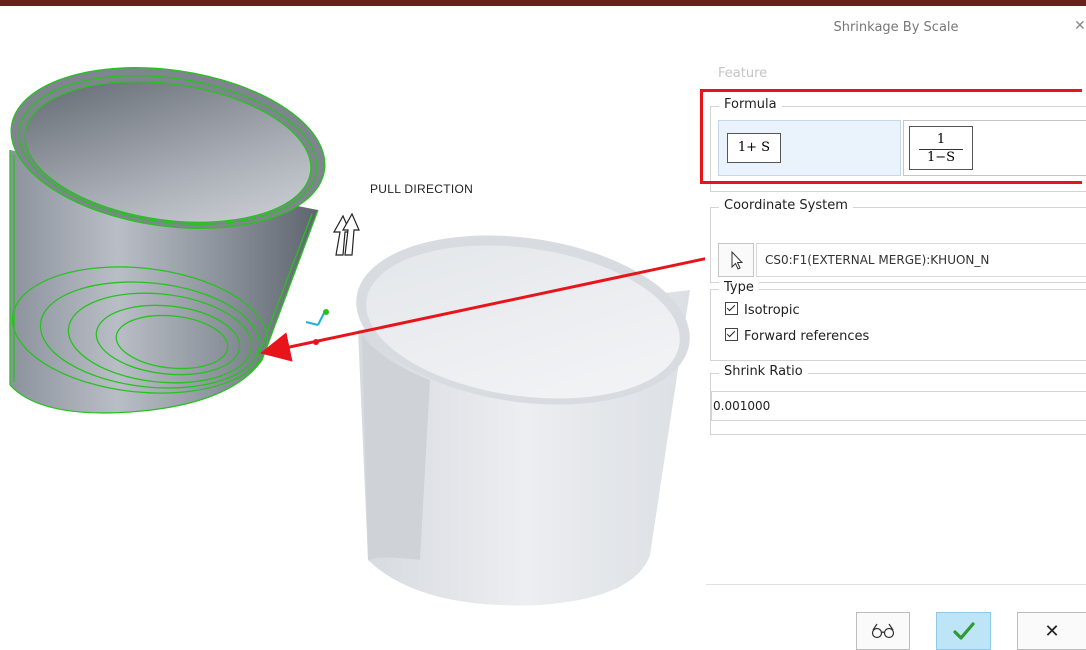 This screenshot has width=1086, height=650. I want to click on ok-button, so click(963, 631).